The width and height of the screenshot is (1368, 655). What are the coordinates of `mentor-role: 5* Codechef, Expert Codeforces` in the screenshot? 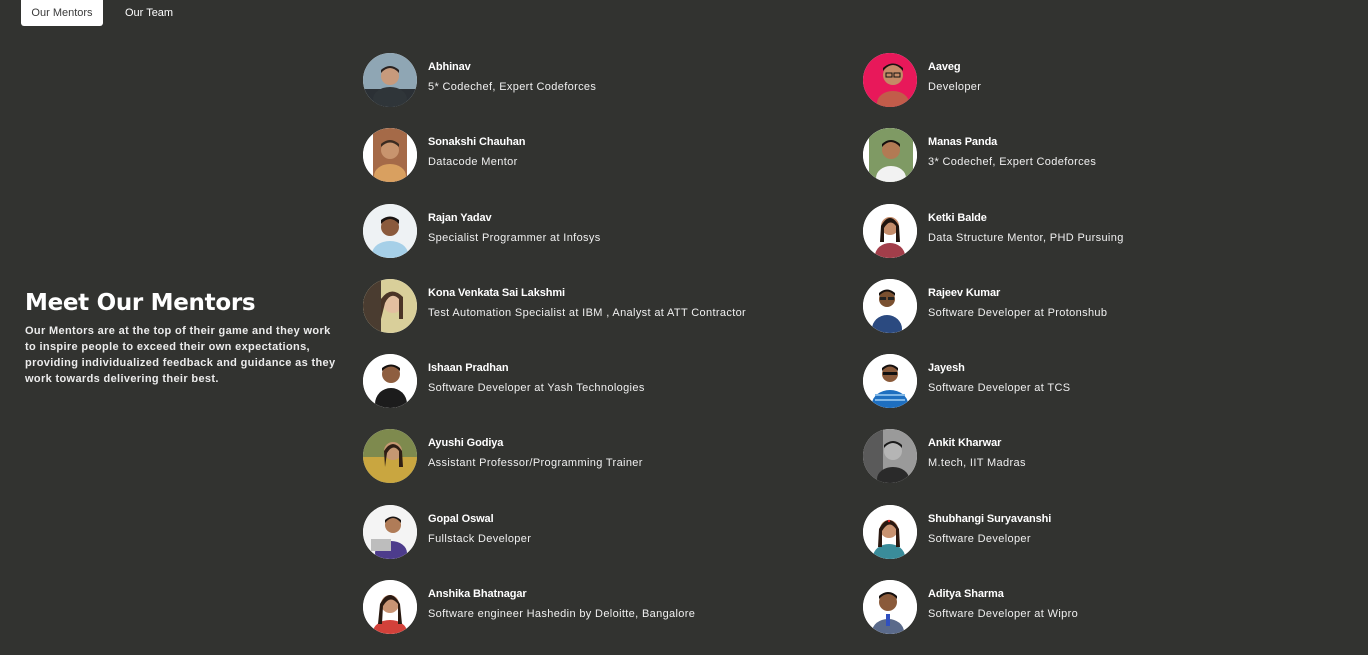 It's located at (512, 87).